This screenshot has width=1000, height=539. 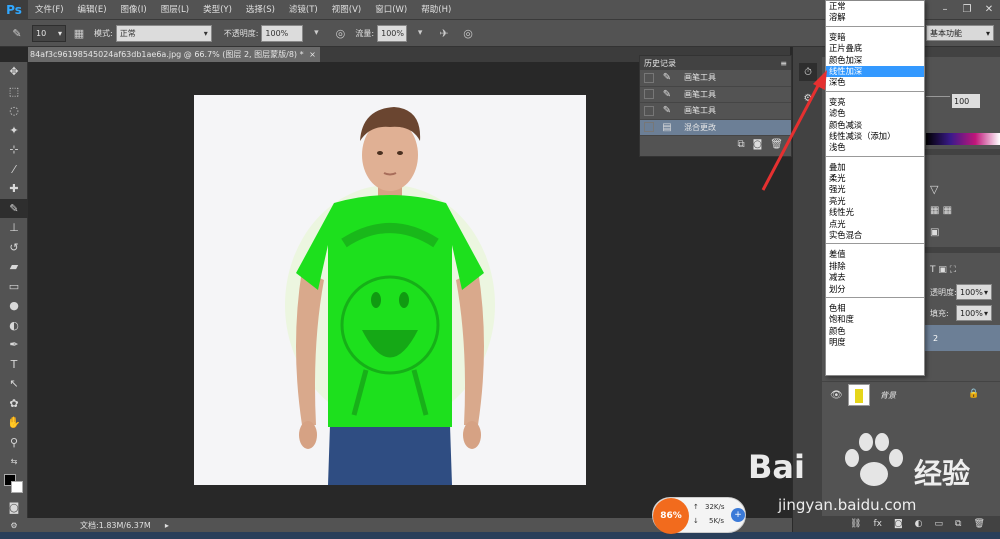 What do you see at coordinates (911, 395) in the screenshot?
I see `layer-row: 👁 背景 🔒` at bounding box center [911, 395].